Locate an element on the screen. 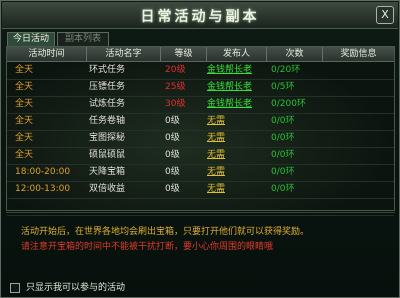  table-row: 全天 宝图探秘 0级 无需 0/0环 is located at coordinates (200, 139).